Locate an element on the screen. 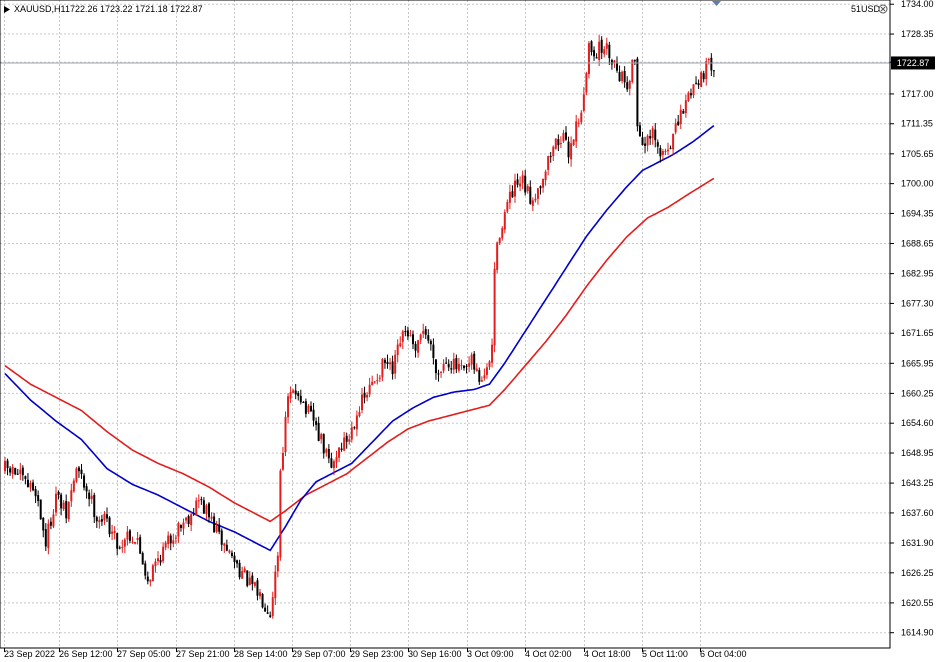 Image resolution: width=940 pixels, height=662 pixels. y-tick-label: 1665.95 is located at coordinates (917, 363).